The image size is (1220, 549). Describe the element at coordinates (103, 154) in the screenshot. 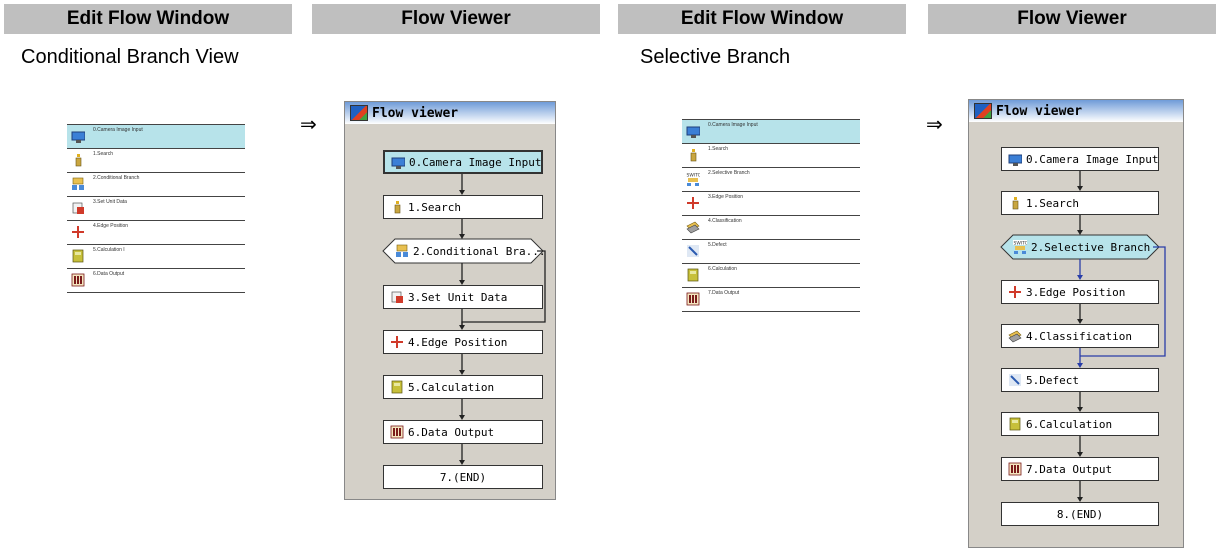

I see `edit-flow-item-label: 1.Search` at that location.